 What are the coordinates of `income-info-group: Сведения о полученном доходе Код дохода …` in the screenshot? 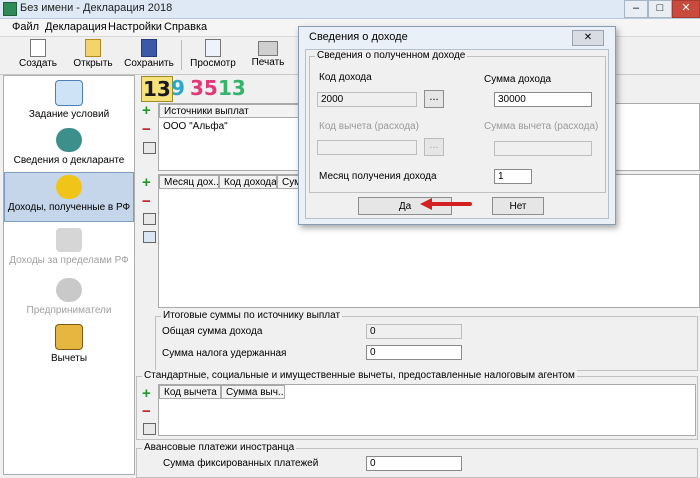 It's located at (457, 121).